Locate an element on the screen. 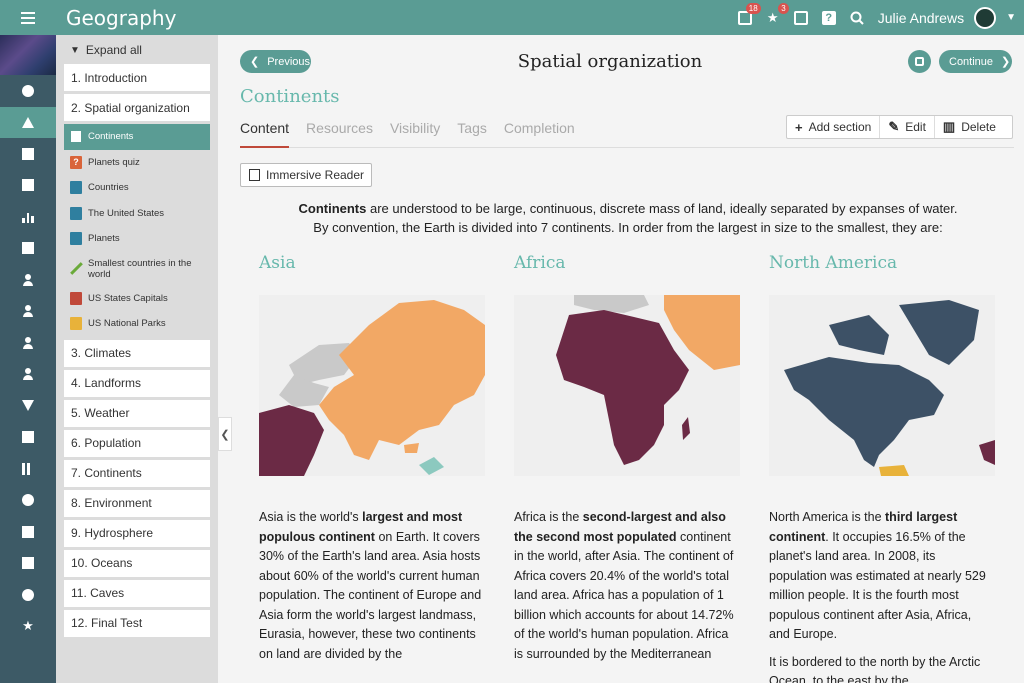 This screenshot has width=1024, height=683. outline-section: 5. Weather is located at coordinates (137, 413).